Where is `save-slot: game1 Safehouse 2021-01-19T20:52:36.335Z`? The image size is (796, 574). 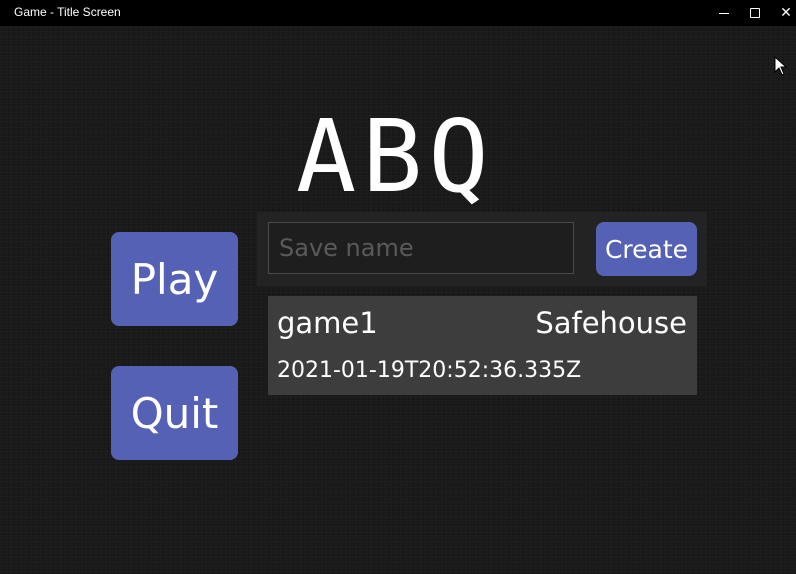
save-slot: game1 Safehouse 2021-01-19T20:52:36.335Z is located at coordinates (482, 345).